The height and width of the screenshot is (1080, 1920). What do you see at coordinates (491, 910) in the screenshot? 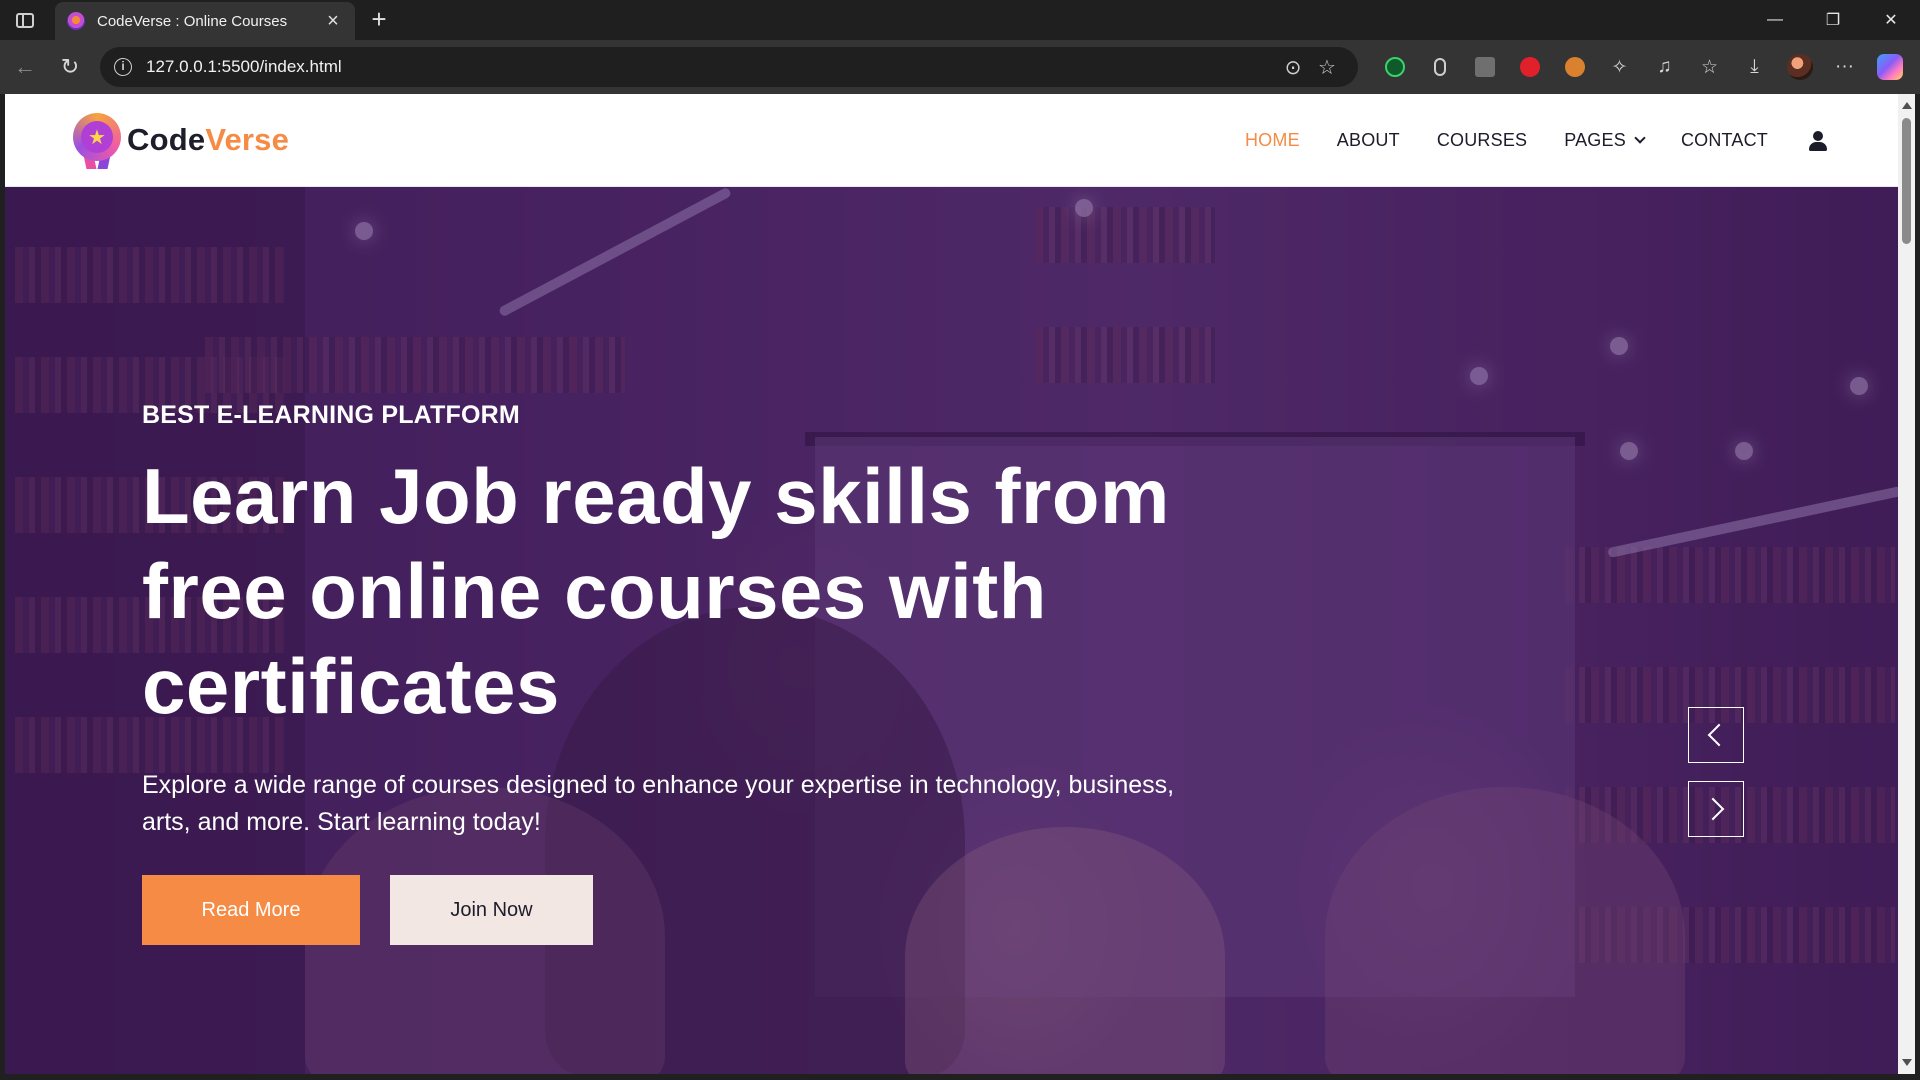
I see `join-now-button: Join Now` at bounding box center [491, 910].